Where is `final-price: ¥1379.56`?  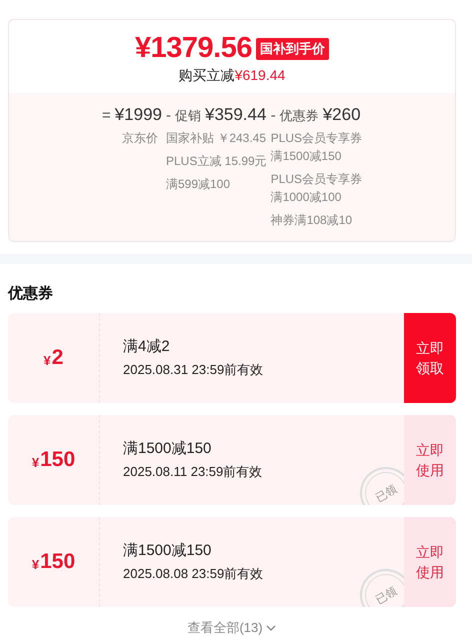
final-price: ¥1379.56 is located at coordinates (193, 48).